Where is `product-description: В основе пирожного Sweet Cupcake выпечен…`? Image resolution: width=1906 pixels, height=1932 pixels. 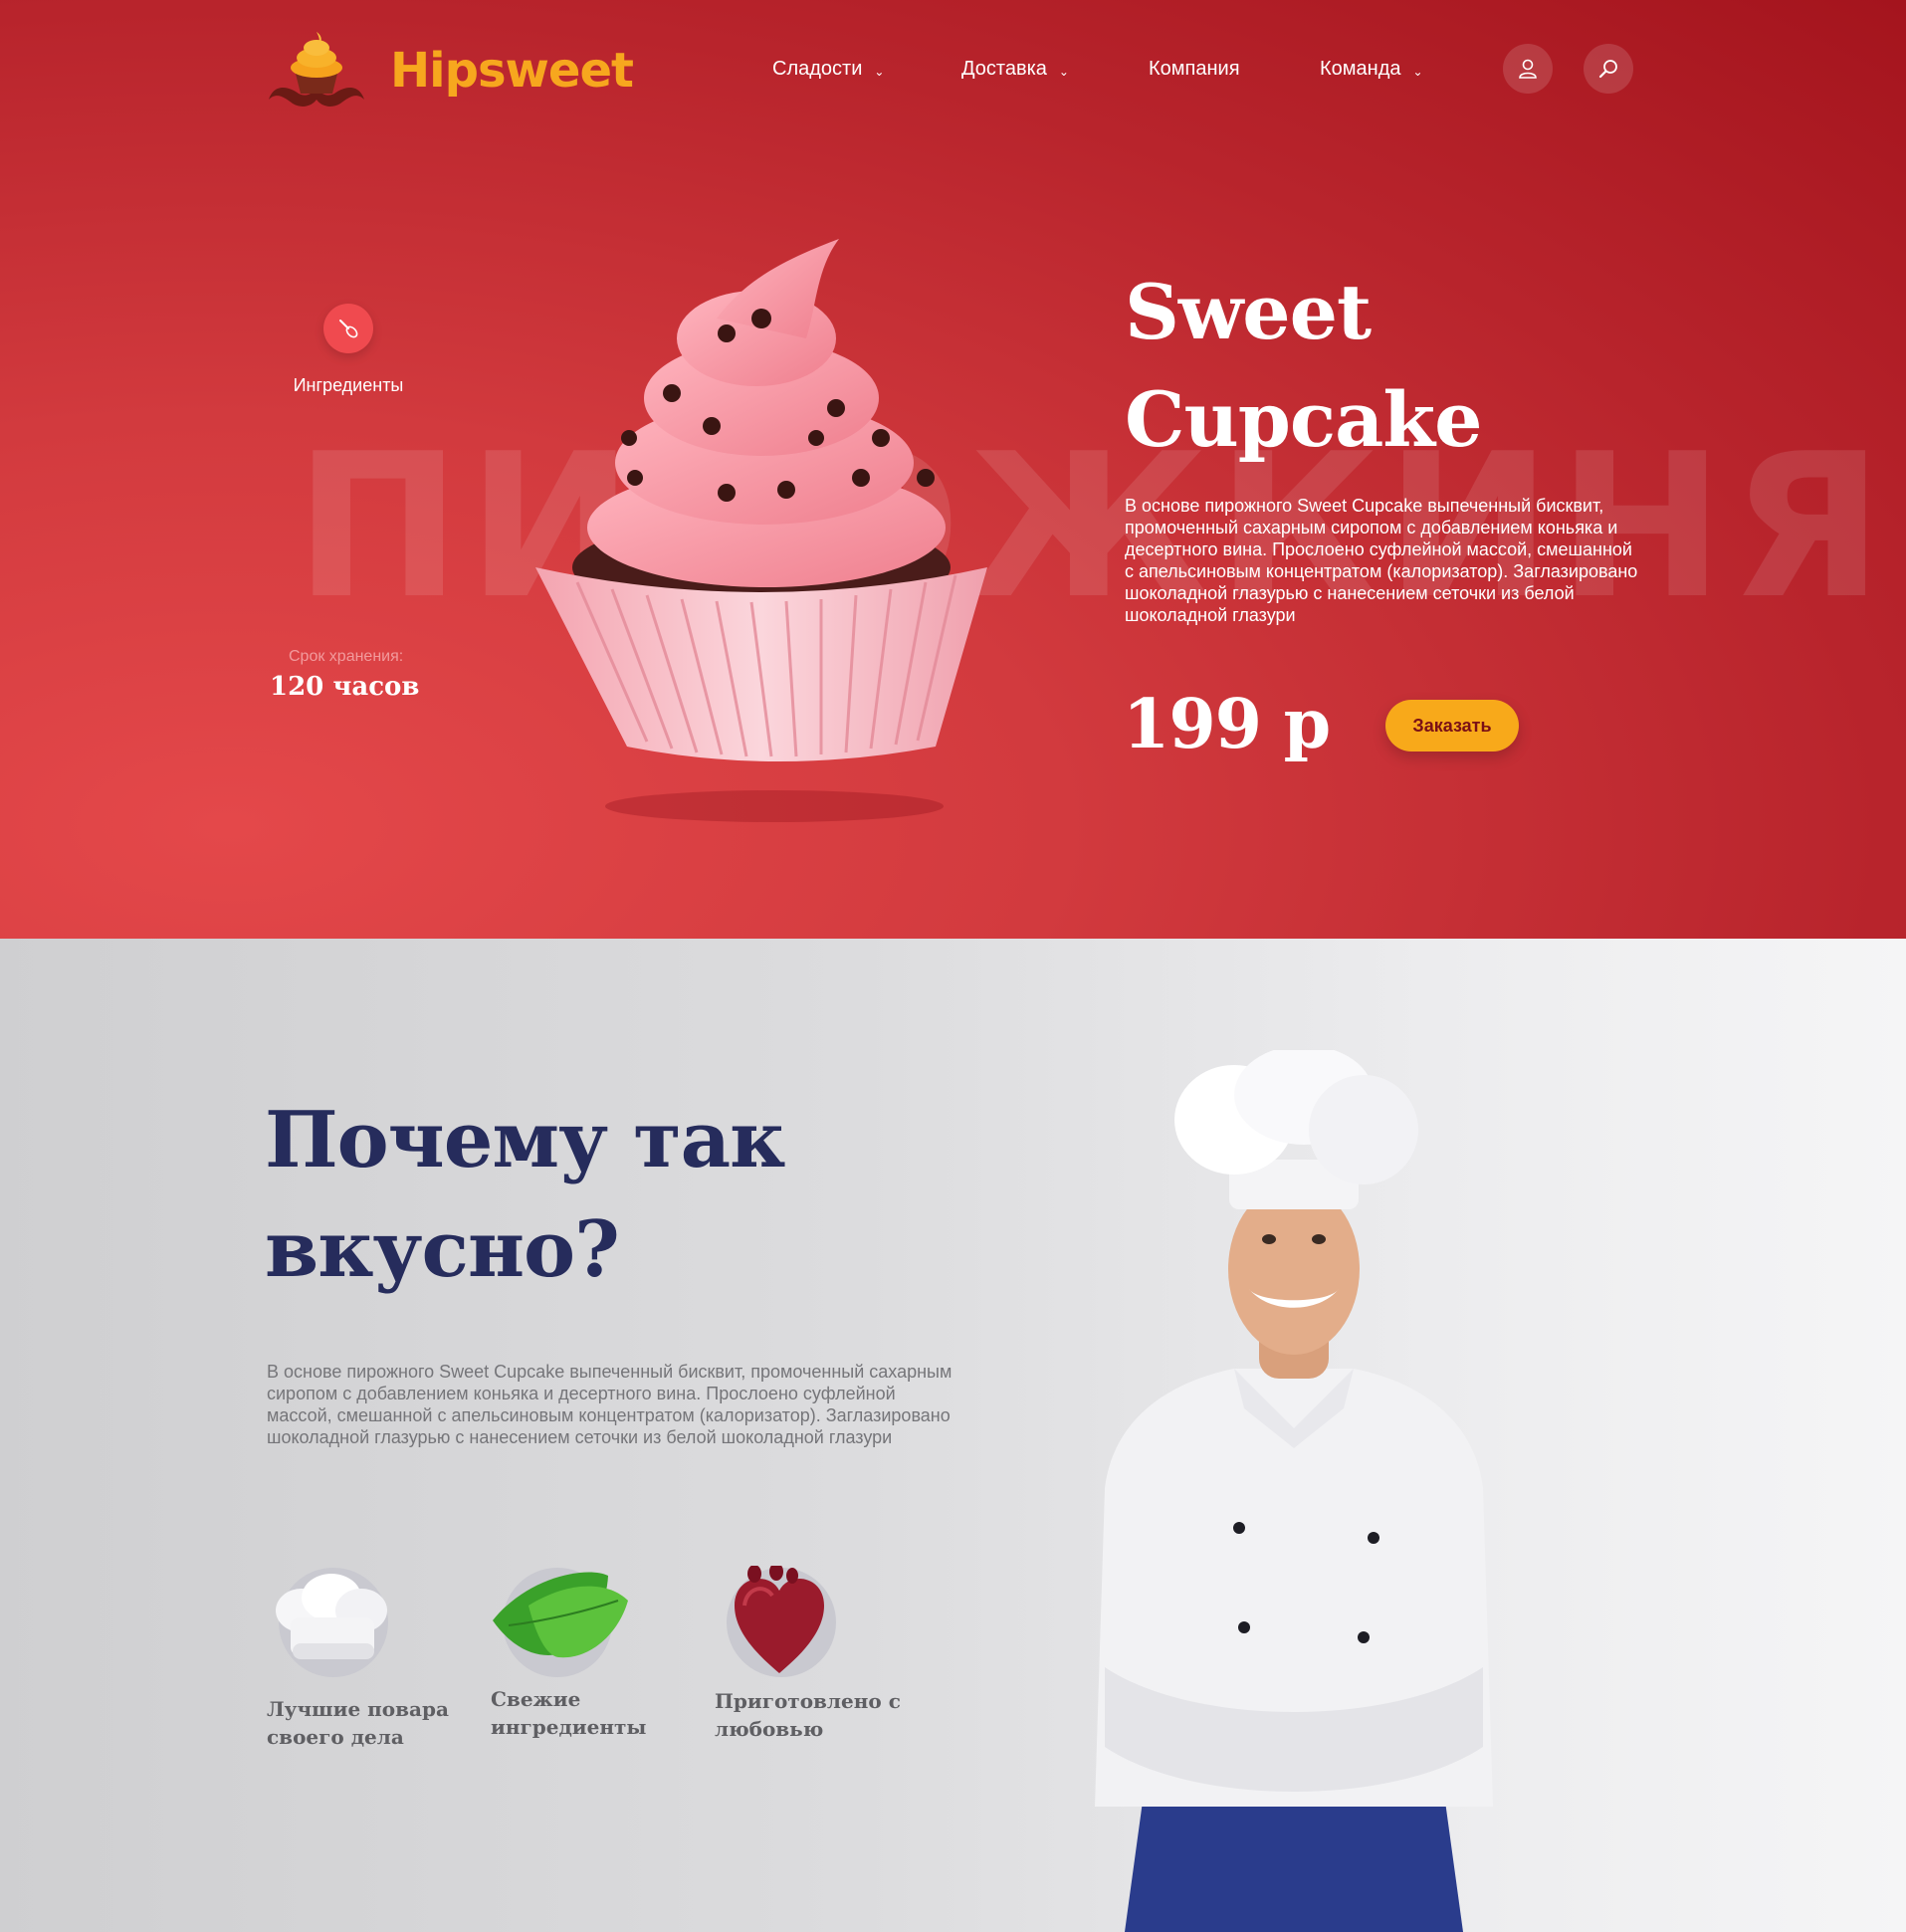 product-description: В основе пирожного Sweet Cupcake выпечен… is located at coordinates (1381, 560).